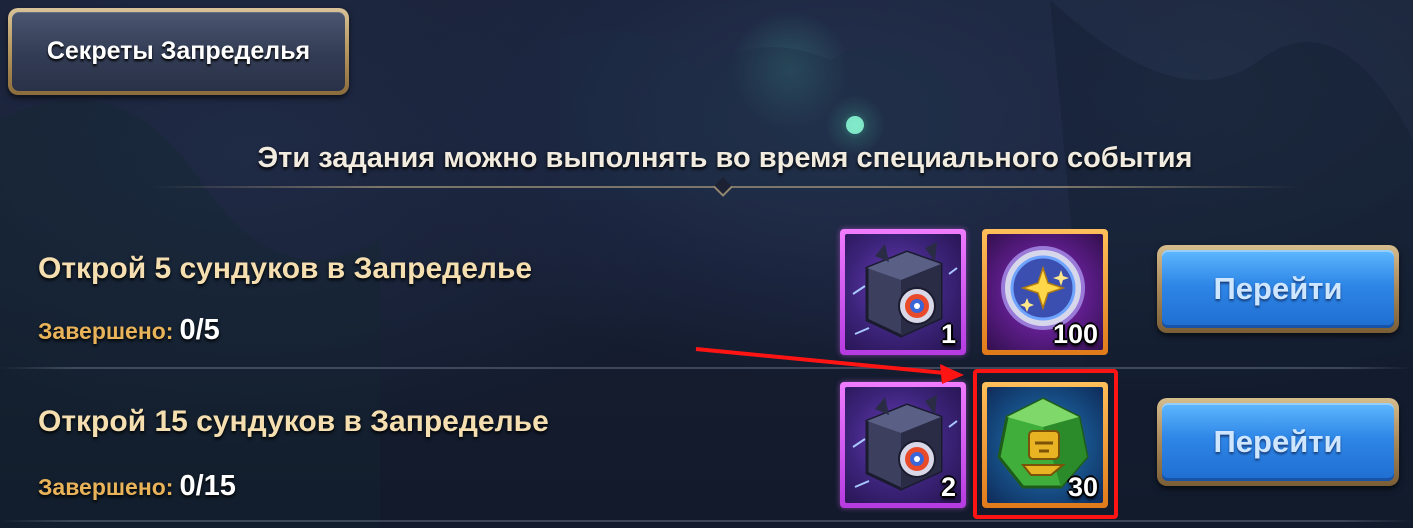  Describe the element at coordinates (829, 365) in the screenshot. I see `annotation-arrow-icon` at that location.